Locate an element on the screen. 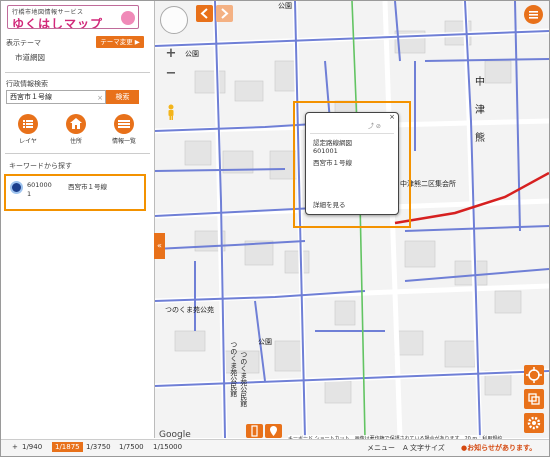  popup-detail-link: 詳細を見る is located at coordinates (329, 204).